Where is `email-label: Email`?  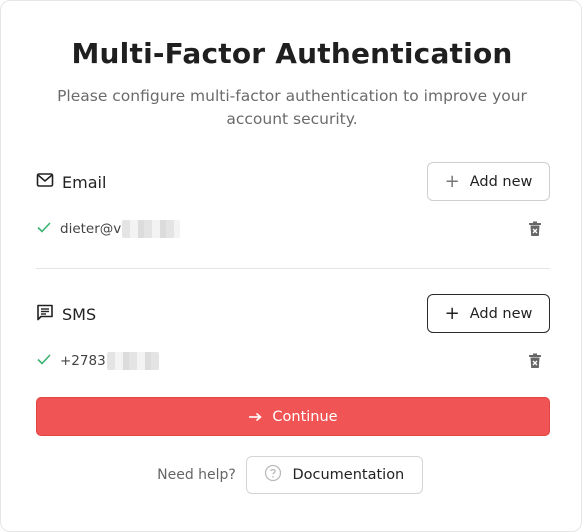
email-label: Email is located at coordinates (84, 182).